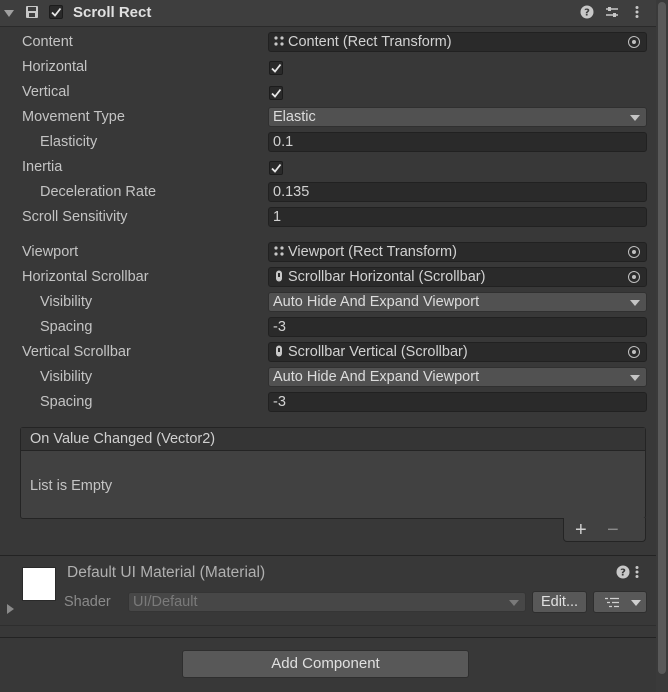  I want to click on remove-event-button: −, so click(613, 530).